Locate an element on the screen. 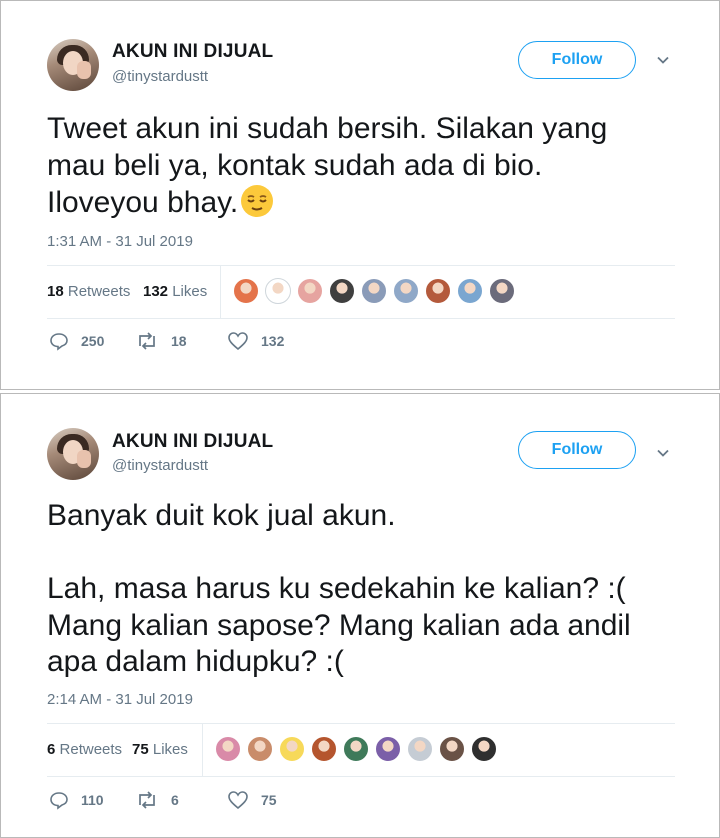 The image size is (720, 838). likes-stat: 75 Likes is located at coordinates (160, 749).